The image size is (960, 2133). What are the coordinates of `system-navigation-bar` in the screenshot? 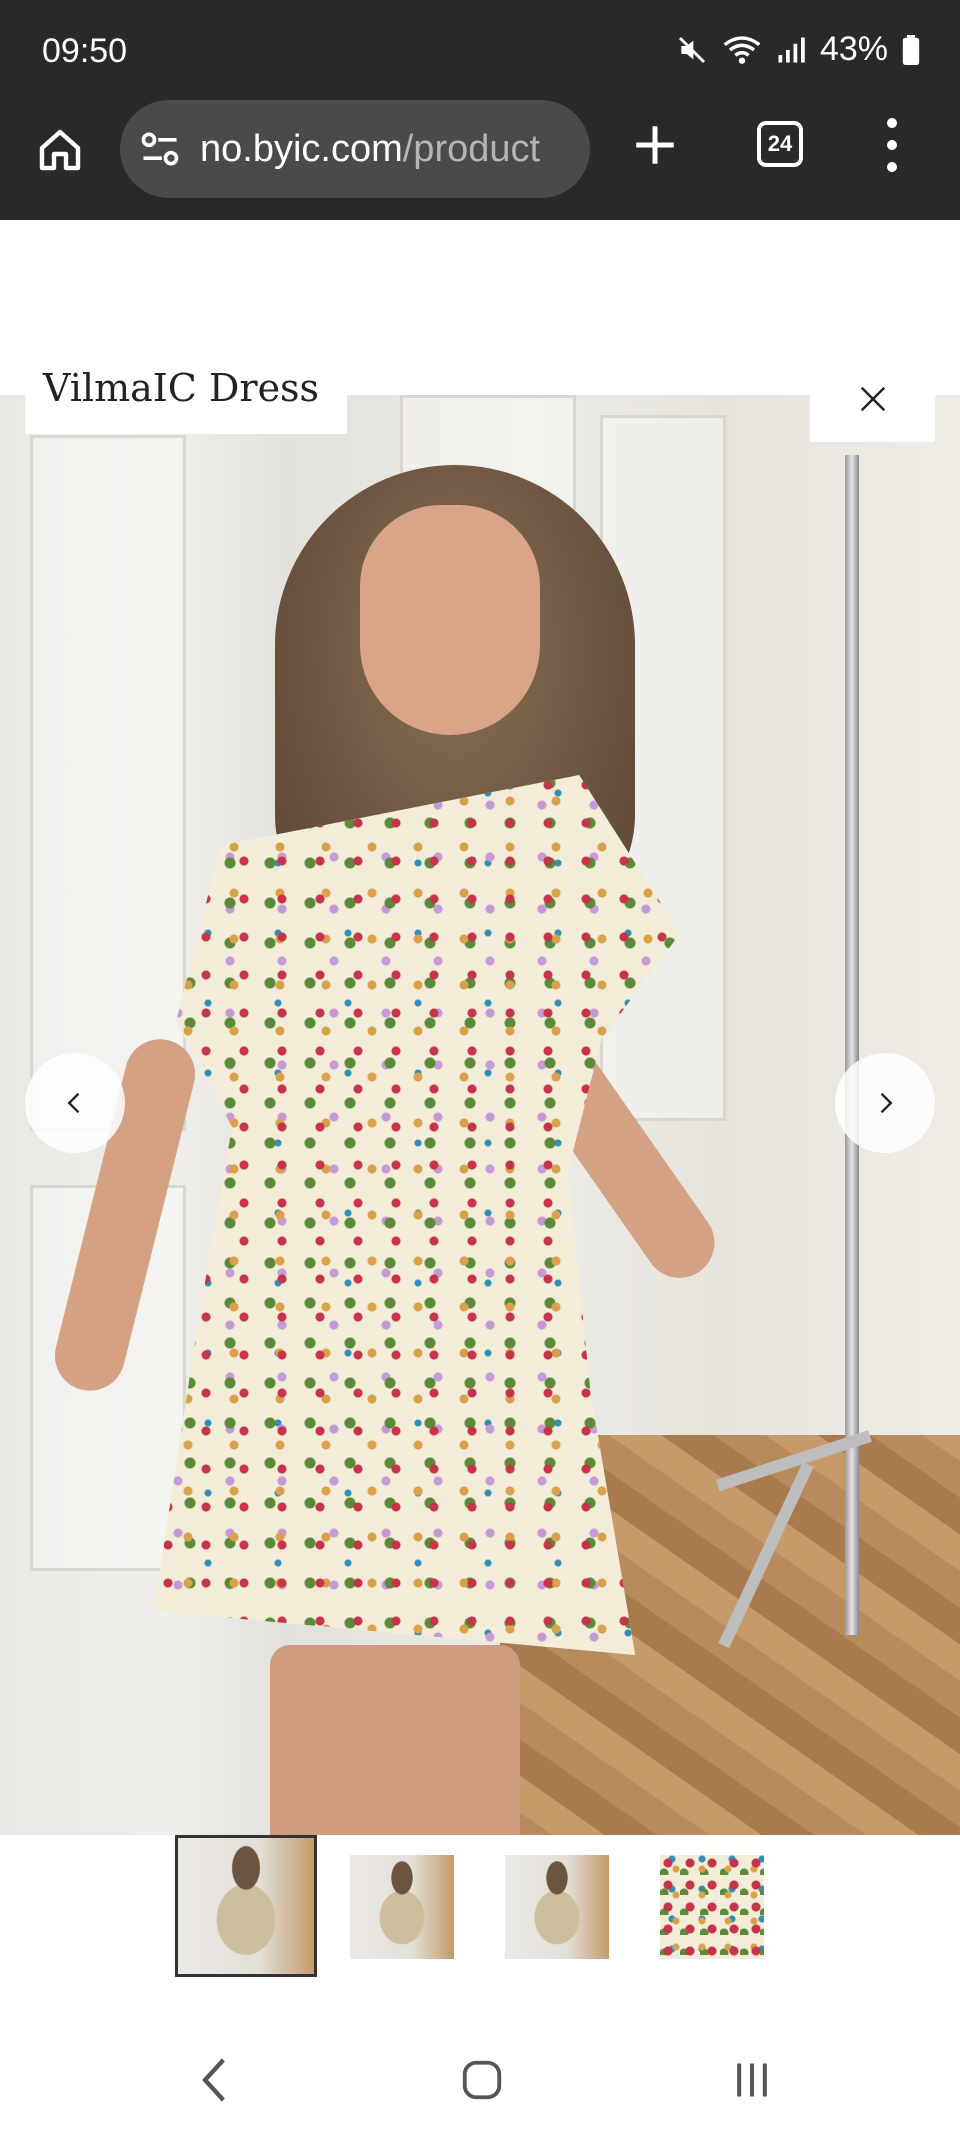 It's located at (480, 2076).